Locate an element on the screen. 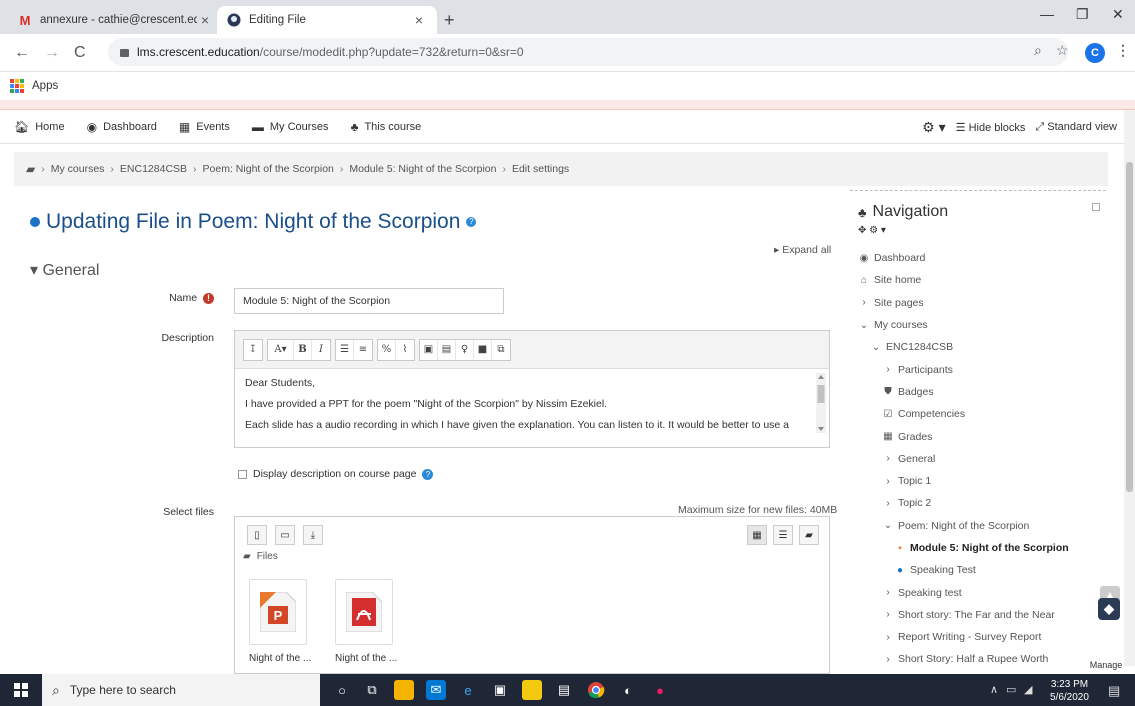 Image resolution: width=1135 pixels, height=706 pixels. minimize-icon: — is located at coordinates (1047, 14).